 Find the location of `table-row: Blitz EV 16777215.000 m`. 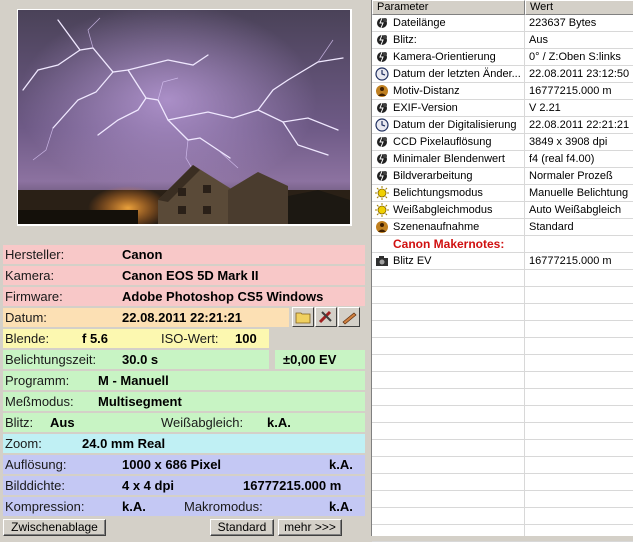

table-row: Blitz EV 16777215.000 m is located at coordinates (502, 261).